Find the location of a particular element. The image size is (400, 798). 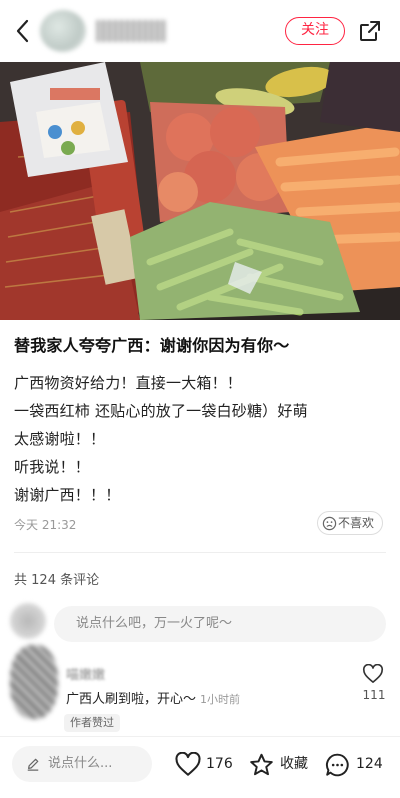

chevron-left-icon is located at coordinates (22, 31).